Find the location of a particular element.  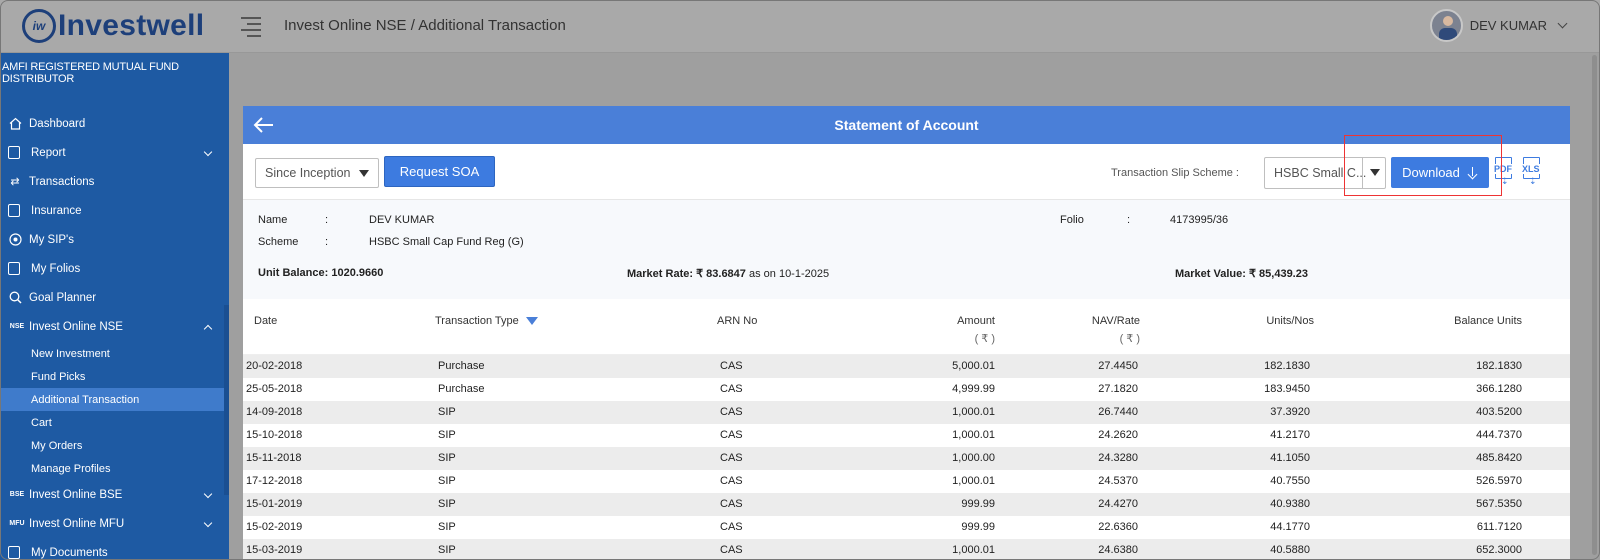

cell-nav-rate: 26.7440 is located at coordinates (1118, 412).